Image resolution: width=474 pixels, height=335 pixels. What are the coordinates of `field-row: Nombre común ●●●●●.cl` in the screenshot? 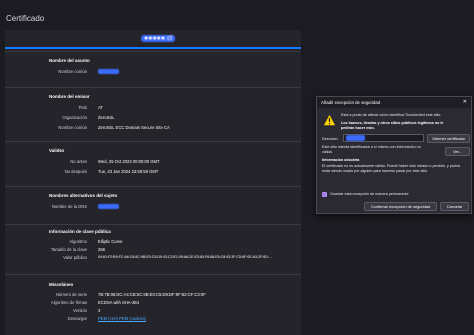 It's located at (153, 73).